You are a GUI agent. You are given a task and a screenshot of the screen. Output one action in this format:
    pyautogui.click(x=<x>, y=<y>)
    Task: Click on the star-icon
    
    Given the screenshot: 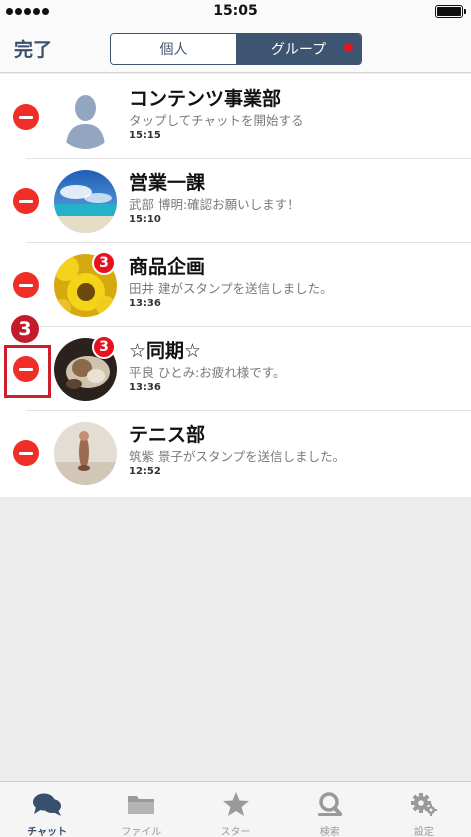 What is the action you would take?
    pyautogui.click(x=235, y=804)
    